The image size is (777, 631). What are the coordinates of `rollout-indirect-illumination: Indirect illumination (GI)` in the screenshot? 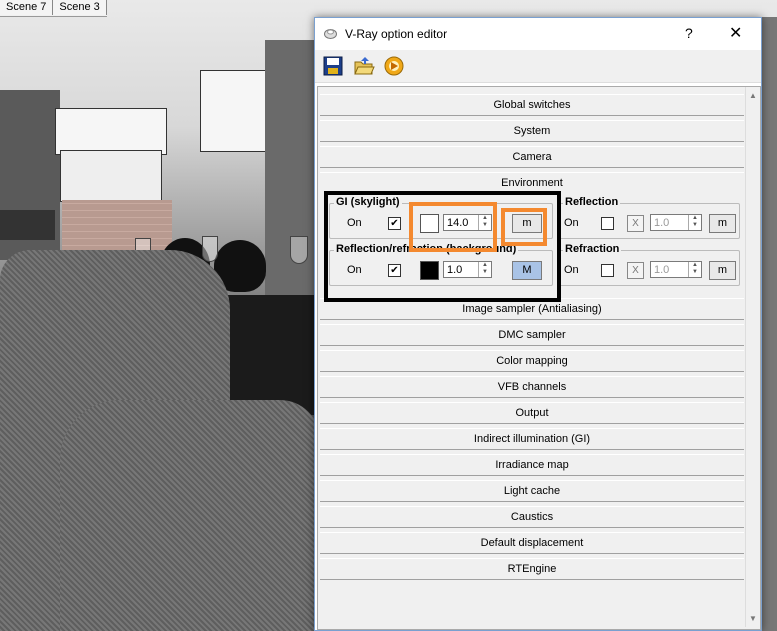 It's located at (532, 439).